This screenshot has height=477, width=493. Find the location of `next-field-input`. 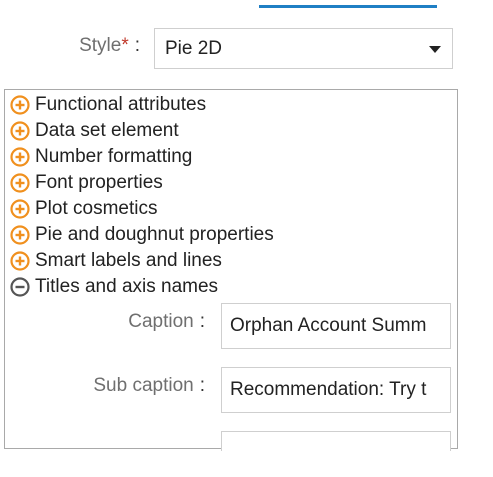

next-field-input is located at coordinates (336, 441).